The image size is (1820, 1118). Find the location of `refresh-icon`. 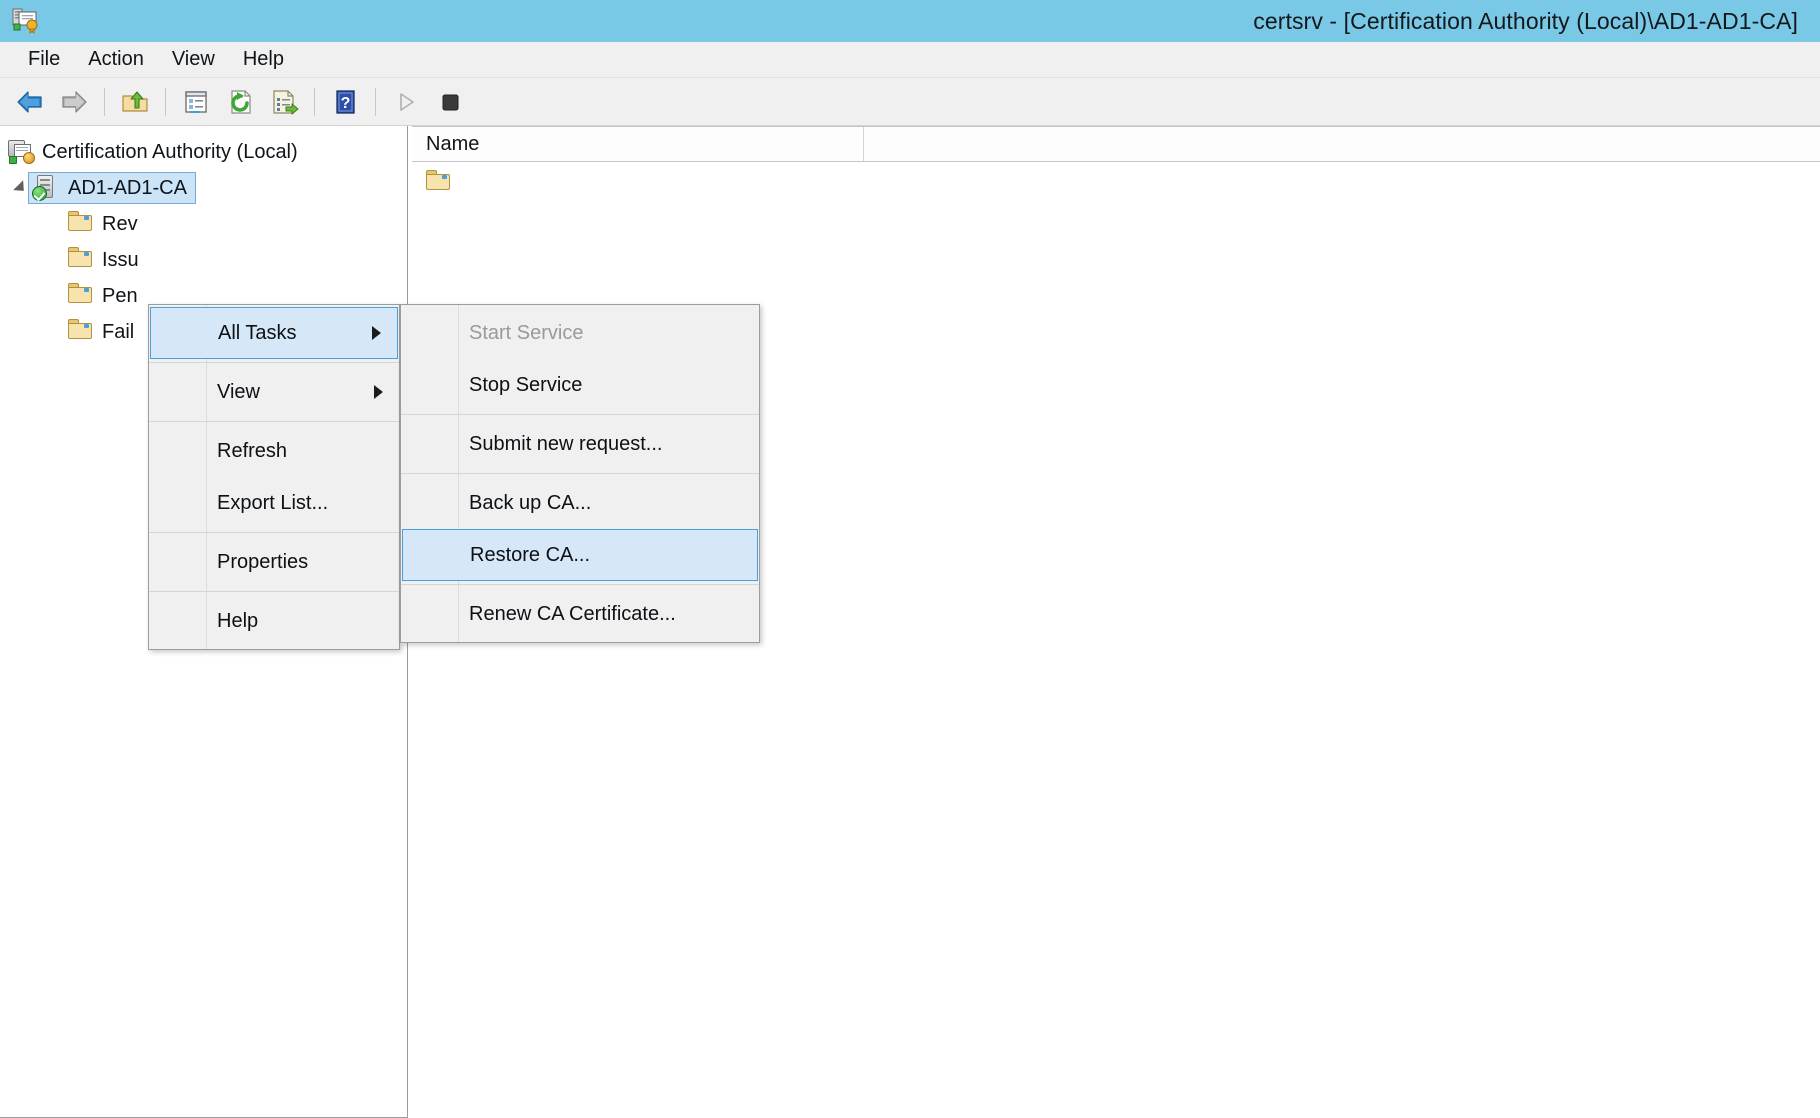

refresh-icon is located at coordinates (240, 102).